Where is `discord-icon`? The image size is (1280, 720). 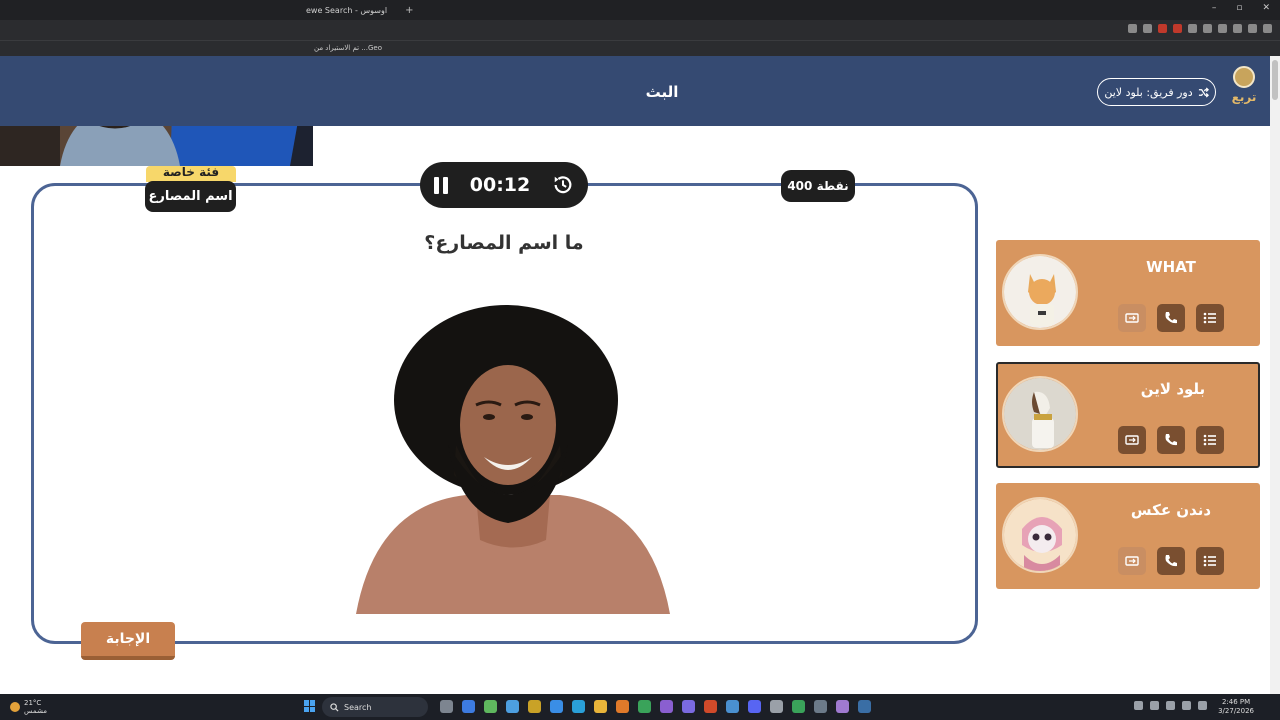
discord-icon is located at coordinates (754, 706).